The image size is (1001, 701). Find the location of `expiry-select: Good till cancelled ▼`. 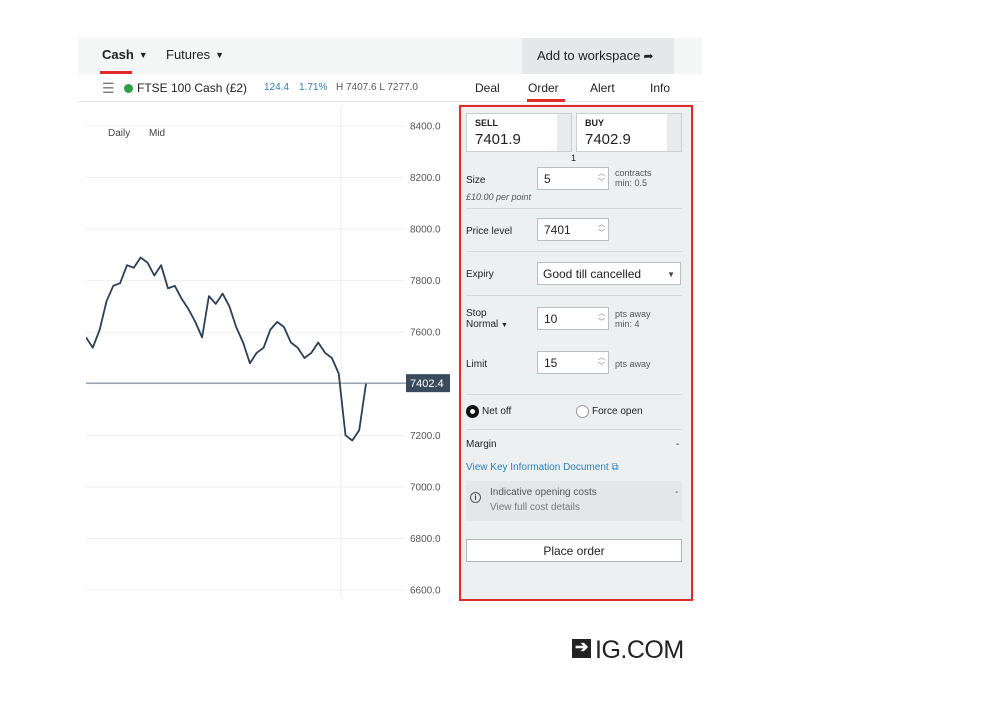

expiry-select: Good till cancelled ▼ is located at coordinates (609, 273).